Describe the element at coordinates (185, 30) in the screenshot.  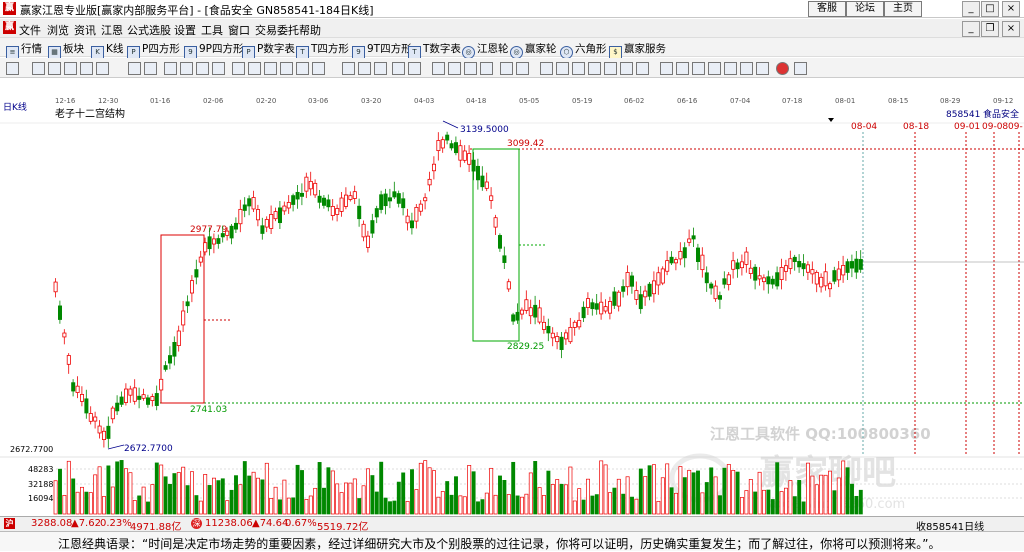
I see `menu-settings: 设置` at that location.